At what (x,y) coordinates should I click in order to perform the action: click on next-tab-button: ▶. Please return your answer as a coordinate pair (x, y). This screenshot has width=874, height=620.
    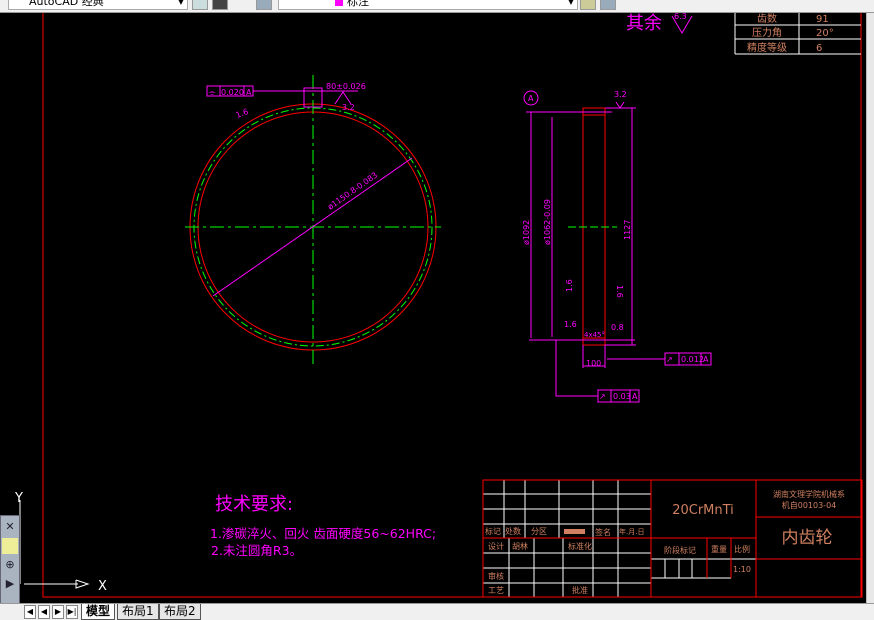
    Looking at the image, I should click on (58, 612).